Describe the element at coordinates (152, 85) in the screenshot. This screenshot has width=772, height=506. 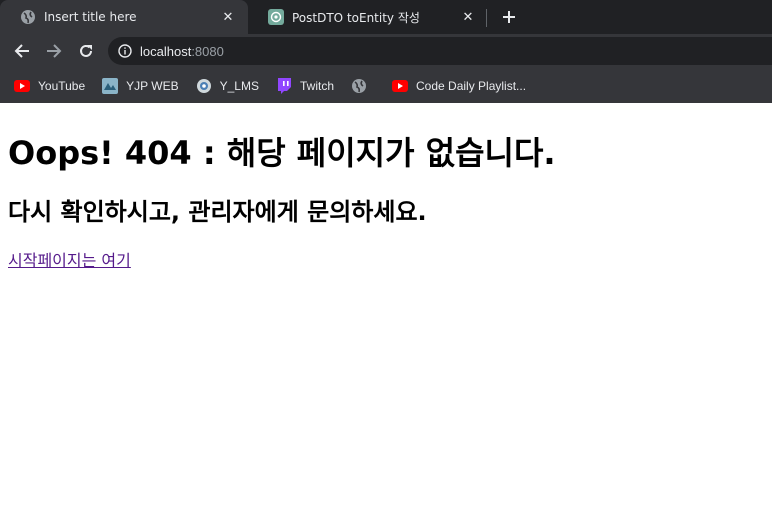
I see `bookmark-label: YJP WEB` at that location.